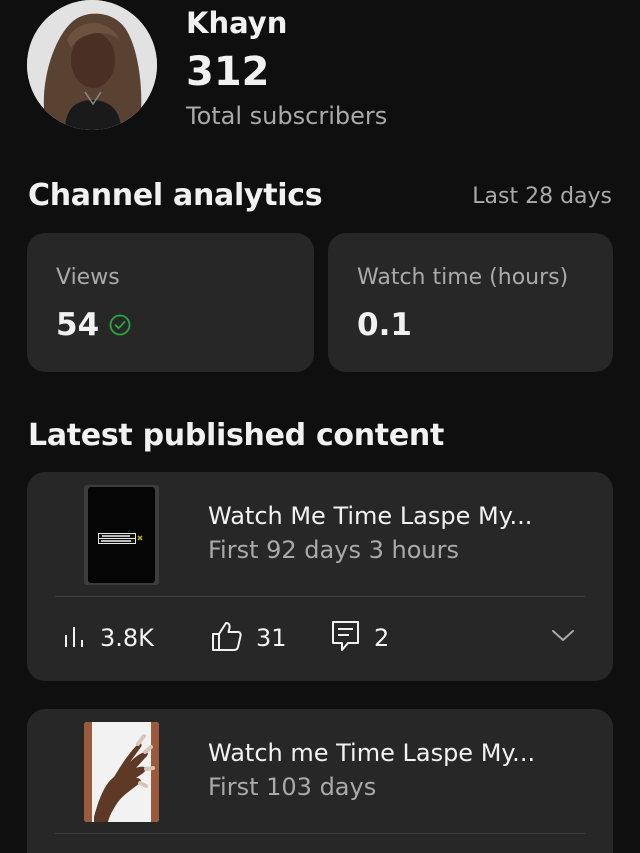 This screenshot has height=853, width=640. Describe the element at coordinates (346, 638) in the screenshot. I see `comment-icon` at that location.